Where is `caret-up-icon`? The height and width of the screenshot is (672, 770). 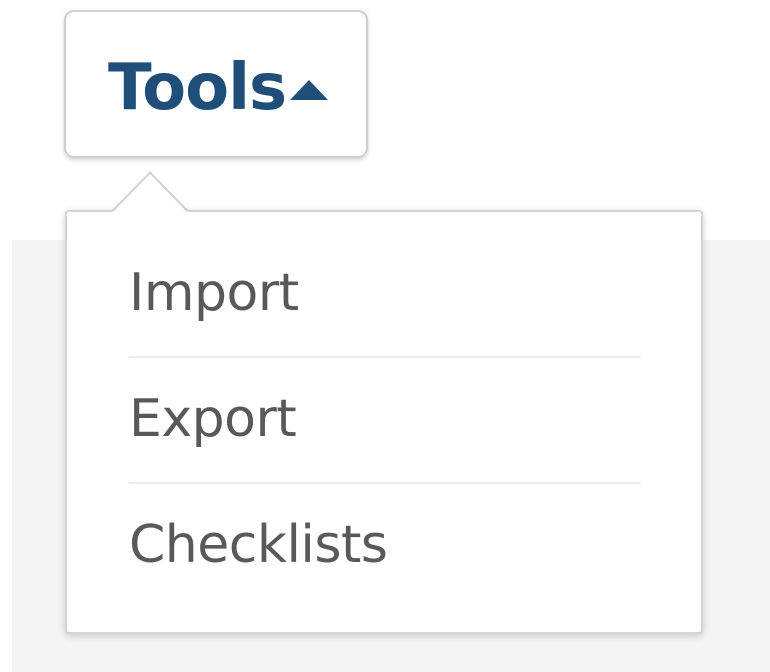 caret-up-icon is located at coordinates (309, 90).